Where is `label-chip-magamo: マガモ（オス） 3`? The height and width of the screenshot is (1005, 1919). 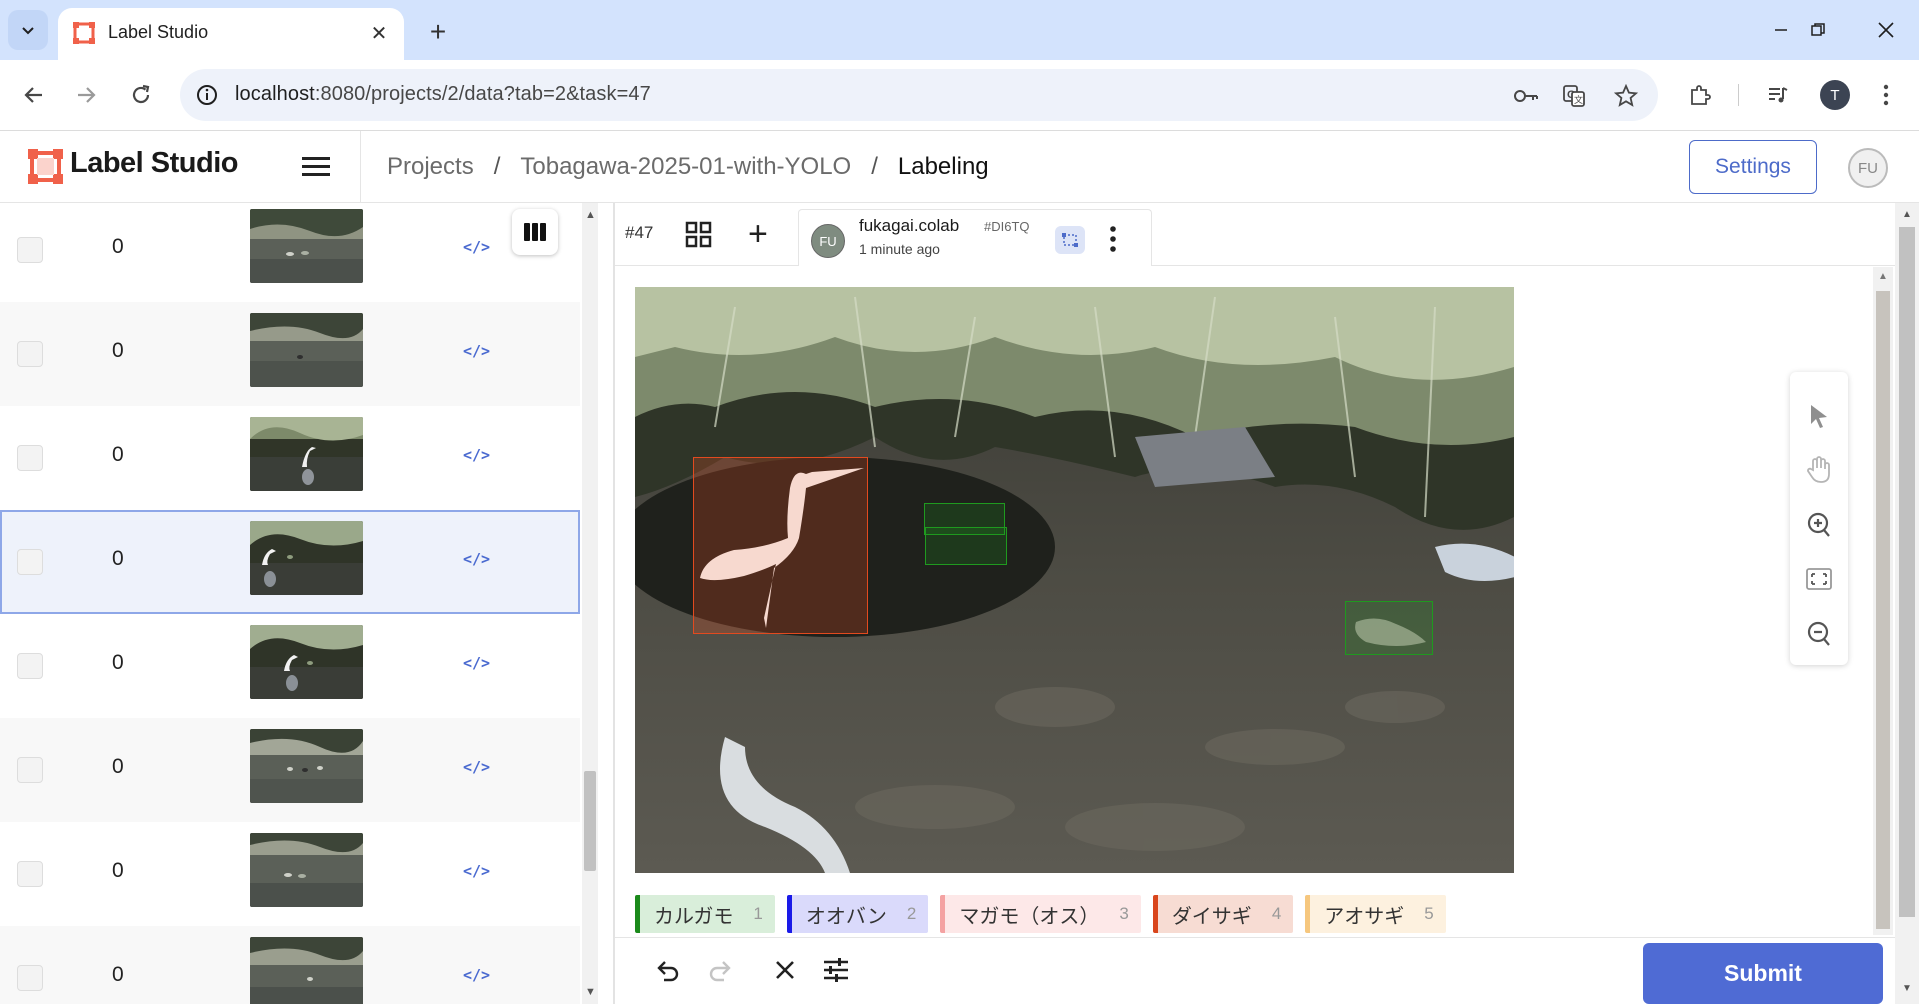 label-chip-magamo: マガモ（オス） 3 is located at coordinates (1040, 914).